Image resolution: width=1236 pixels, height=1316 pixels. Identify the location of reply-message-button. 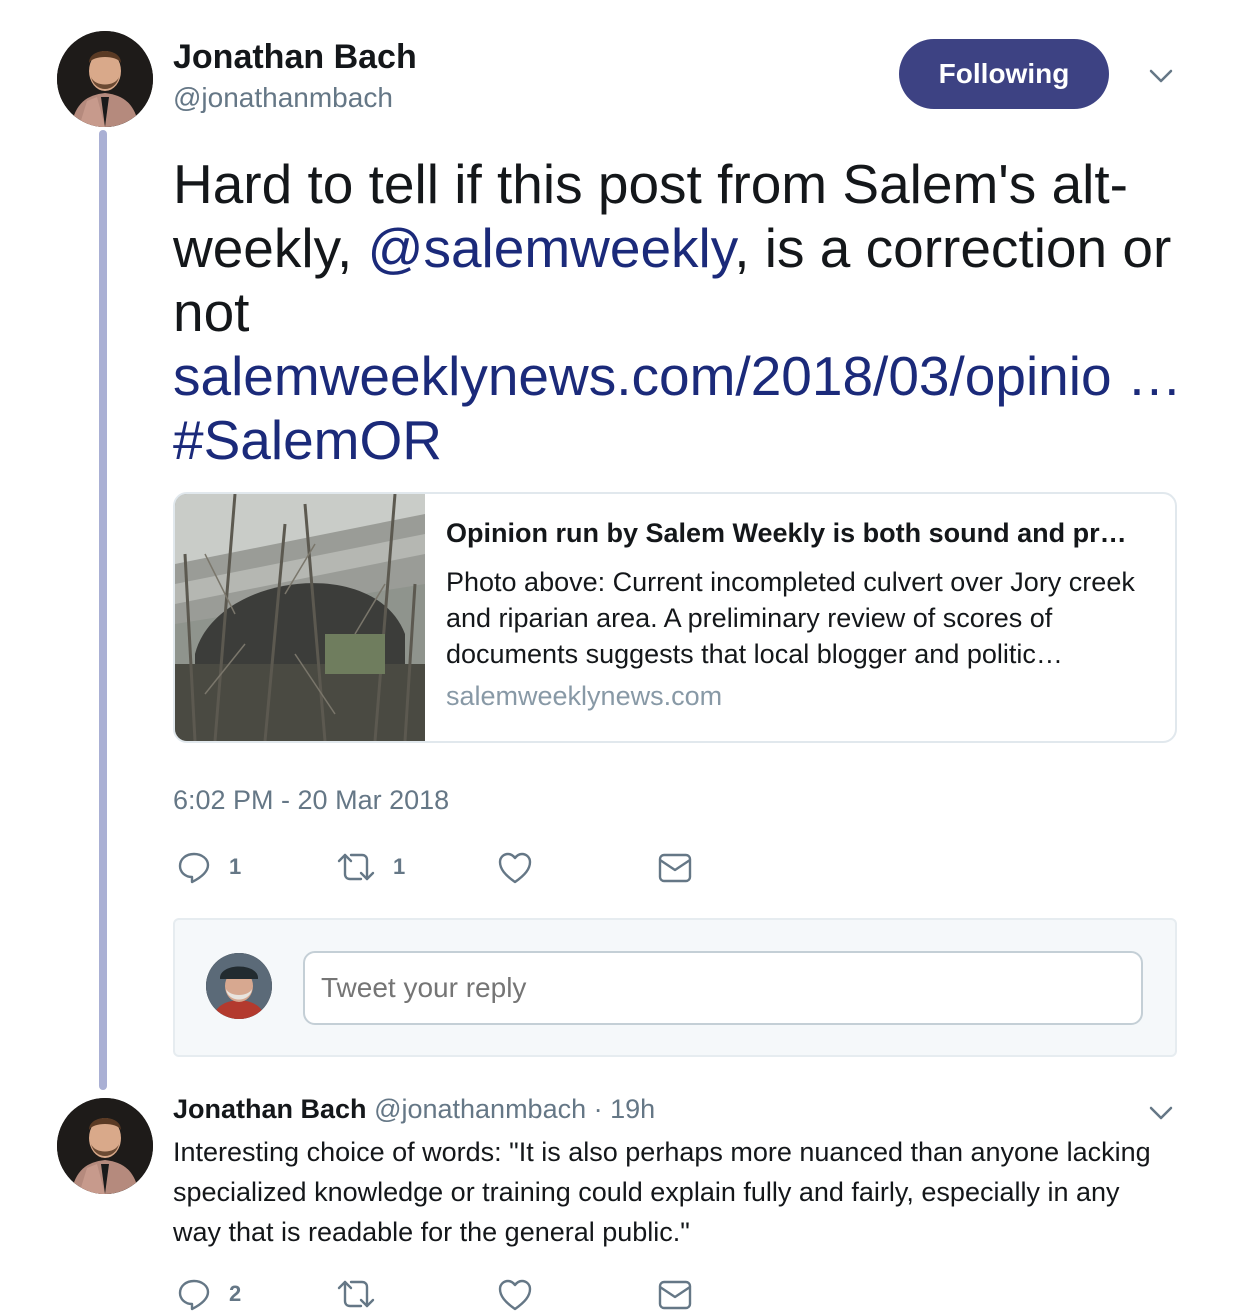
(675, 1295).